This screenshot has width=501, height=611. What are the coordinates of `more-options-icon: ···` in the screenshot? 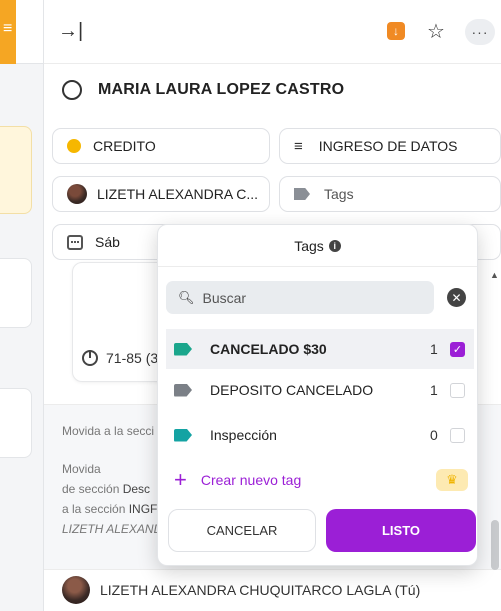 It's located at (480, 32).